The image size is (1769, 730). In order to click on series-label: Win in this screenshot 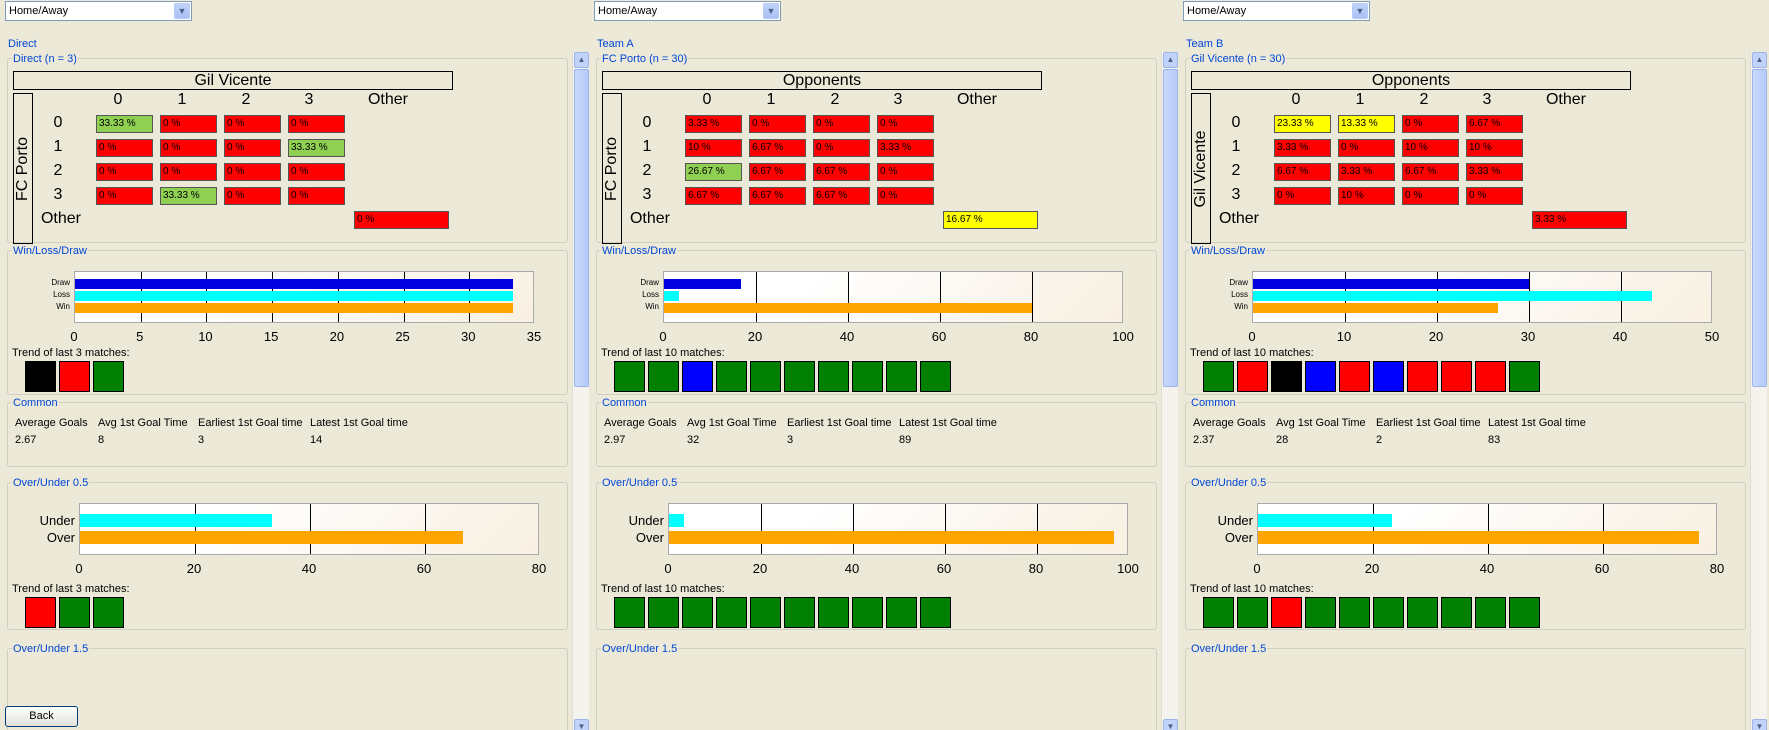, I will do `click(652, 306)`.